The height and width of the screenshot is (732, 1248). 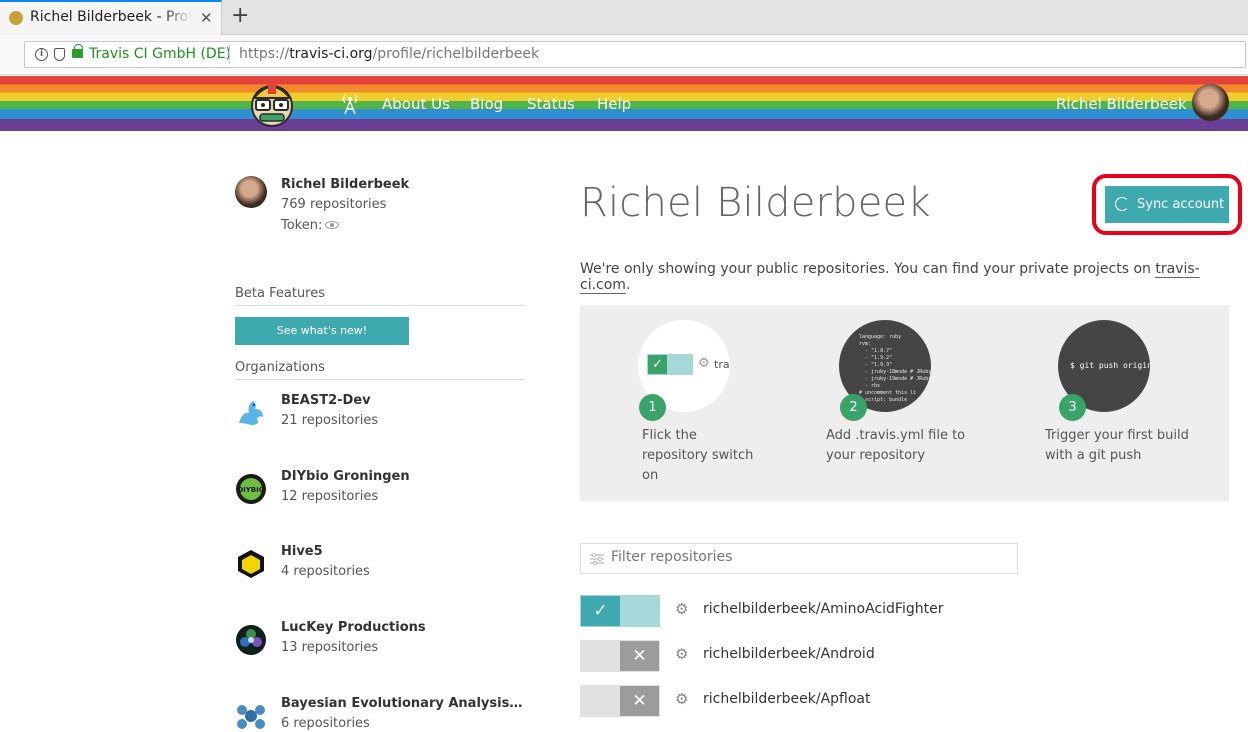 I want to click on site-identity: Travis CI GmbH (DE), so click(x=160, y=54).